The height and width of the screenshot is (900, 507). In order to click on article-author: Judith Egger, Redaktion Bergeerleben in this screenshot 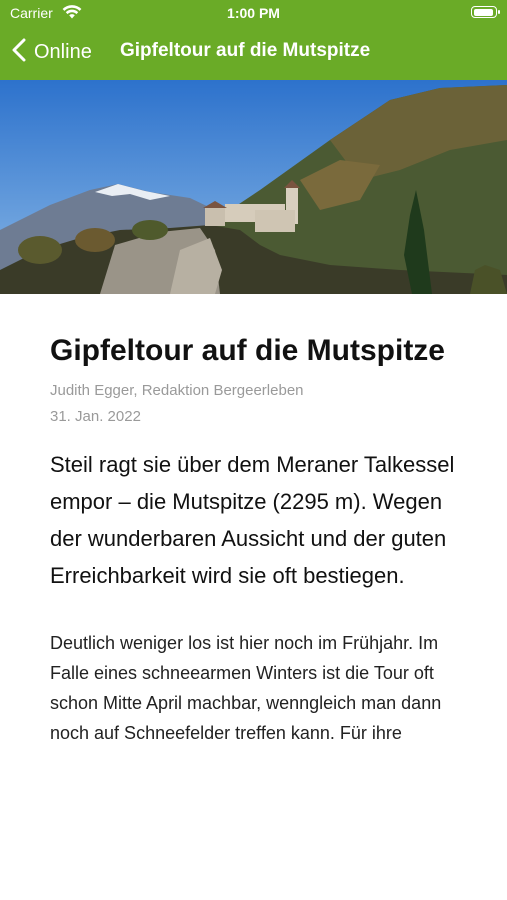, I will do `click(177, 390)`.